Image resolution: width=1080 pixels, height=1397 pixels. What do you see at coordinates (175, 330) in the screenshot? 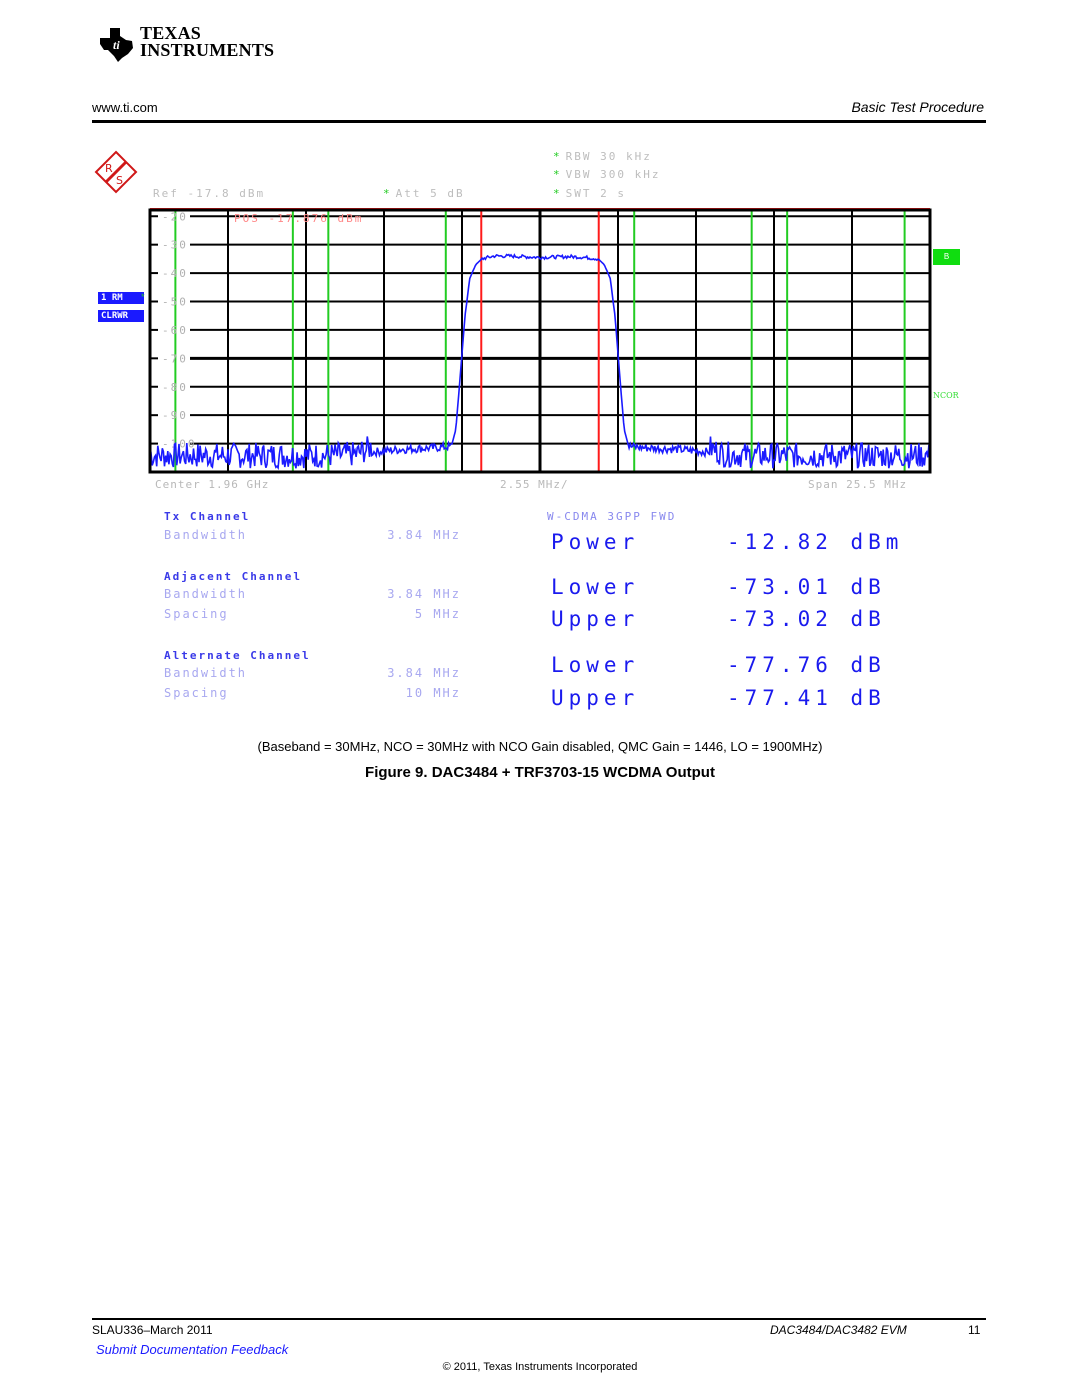
I see `y-tick-label: -60` at bounding box center [175, 330].